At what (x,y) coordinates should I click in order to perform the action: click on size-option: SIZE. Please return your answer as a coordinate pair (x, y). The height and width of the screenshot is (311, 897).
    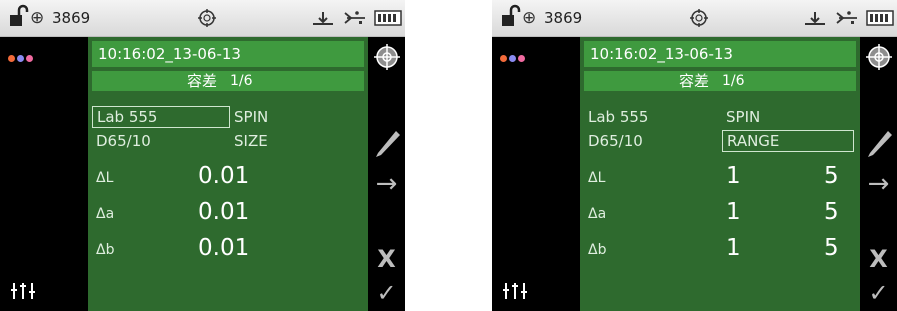
    Looking at the image, I should click on (251, 141).